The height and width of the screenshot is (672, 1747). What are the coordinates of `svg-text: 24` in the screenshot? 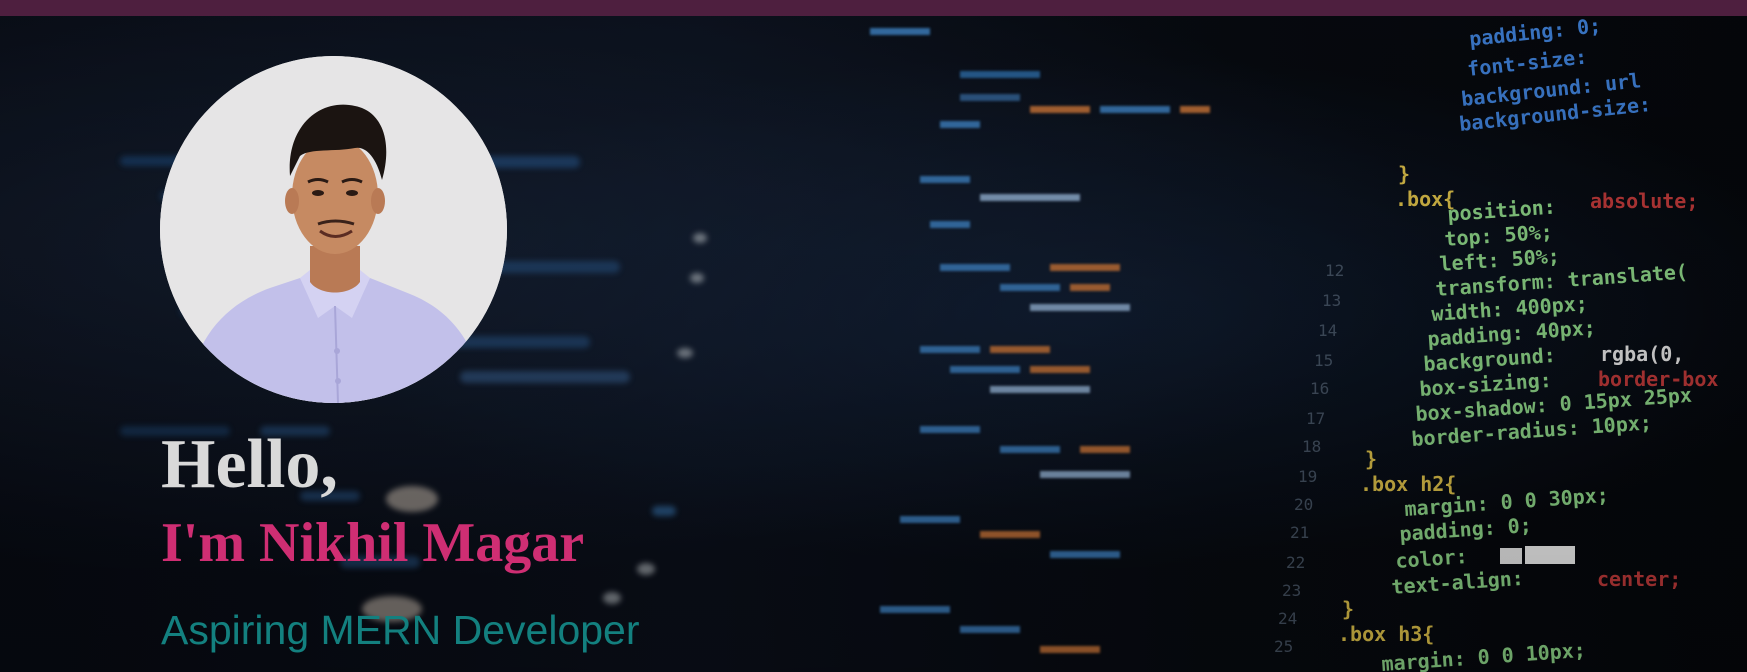 It's located at (1287, 618).